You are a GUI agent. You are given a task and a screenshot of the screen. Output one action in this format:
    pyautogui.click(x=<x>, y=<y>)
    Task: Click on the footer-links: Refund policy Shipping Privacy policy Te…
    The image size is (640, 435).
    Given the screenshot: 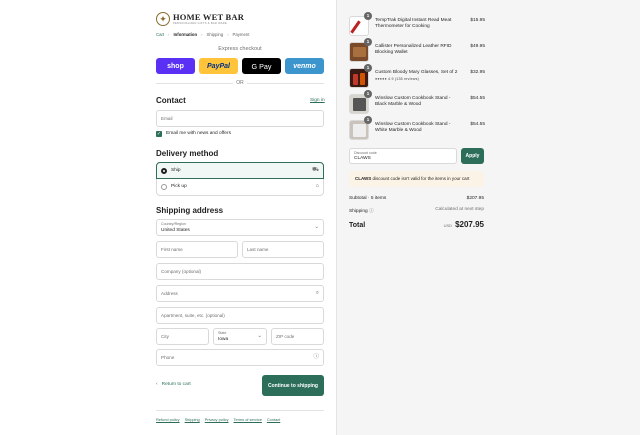 What is the action you would take?
    pyautogui.click(x=218, y=419)
    